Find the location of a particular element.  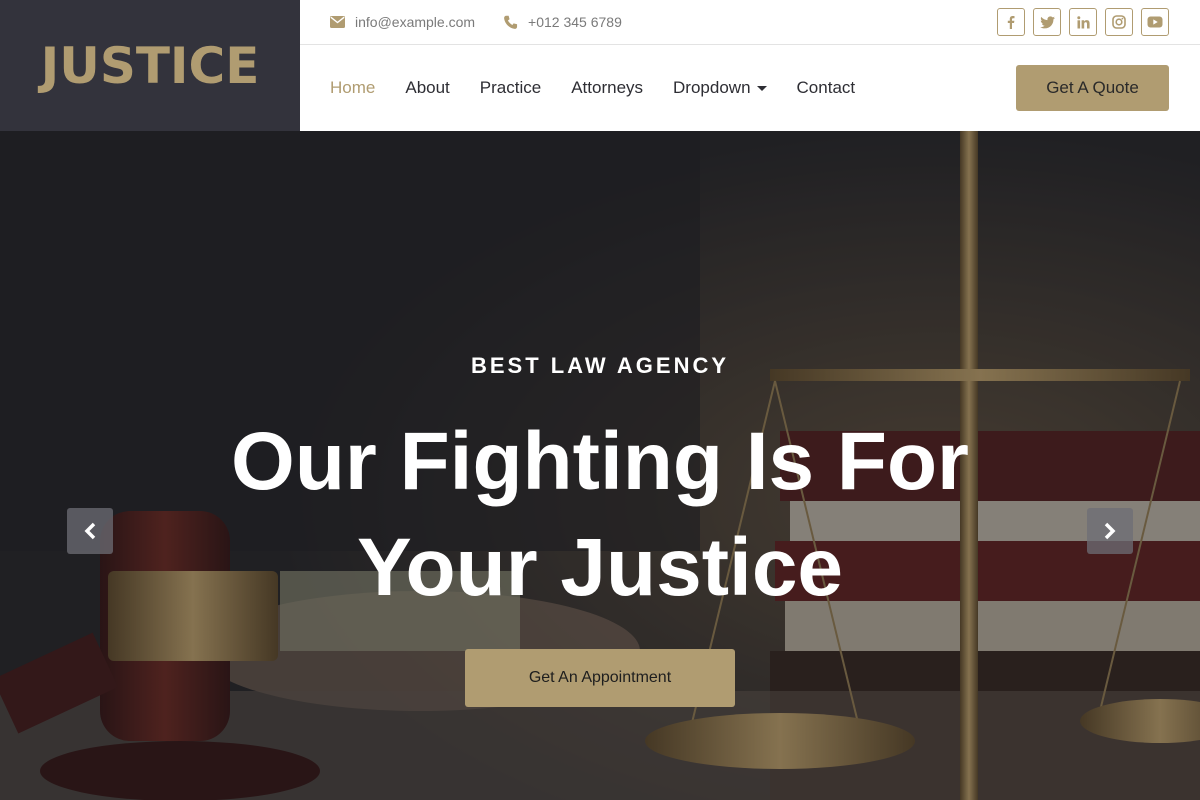

youtube-button is located at coordinates (1155, 22).